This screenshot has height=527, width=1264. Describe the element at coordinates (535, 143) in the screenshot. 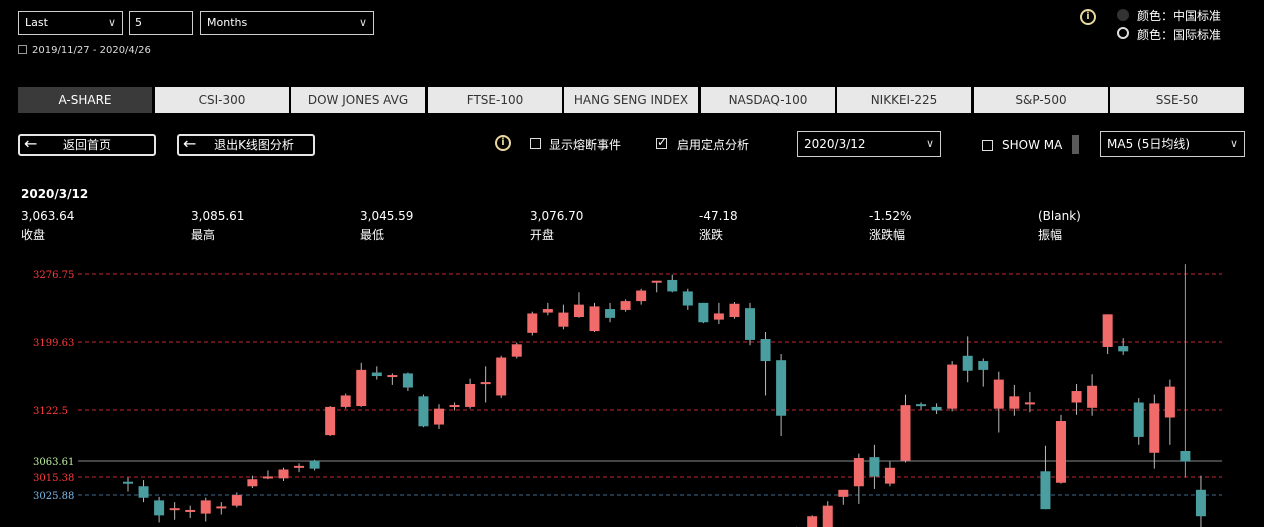

I see `circuit-breaker-checkbox` at that location.